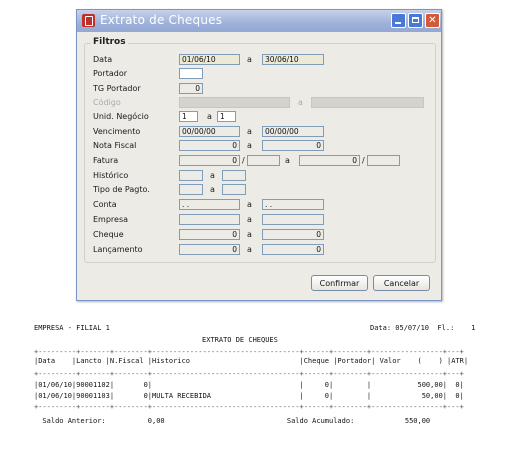 The image size is (527, 454). Describe the element at coordinates (115, 145) in the screenshot. I see `nota-fiscal-label: Nota Fiscal` at that location.